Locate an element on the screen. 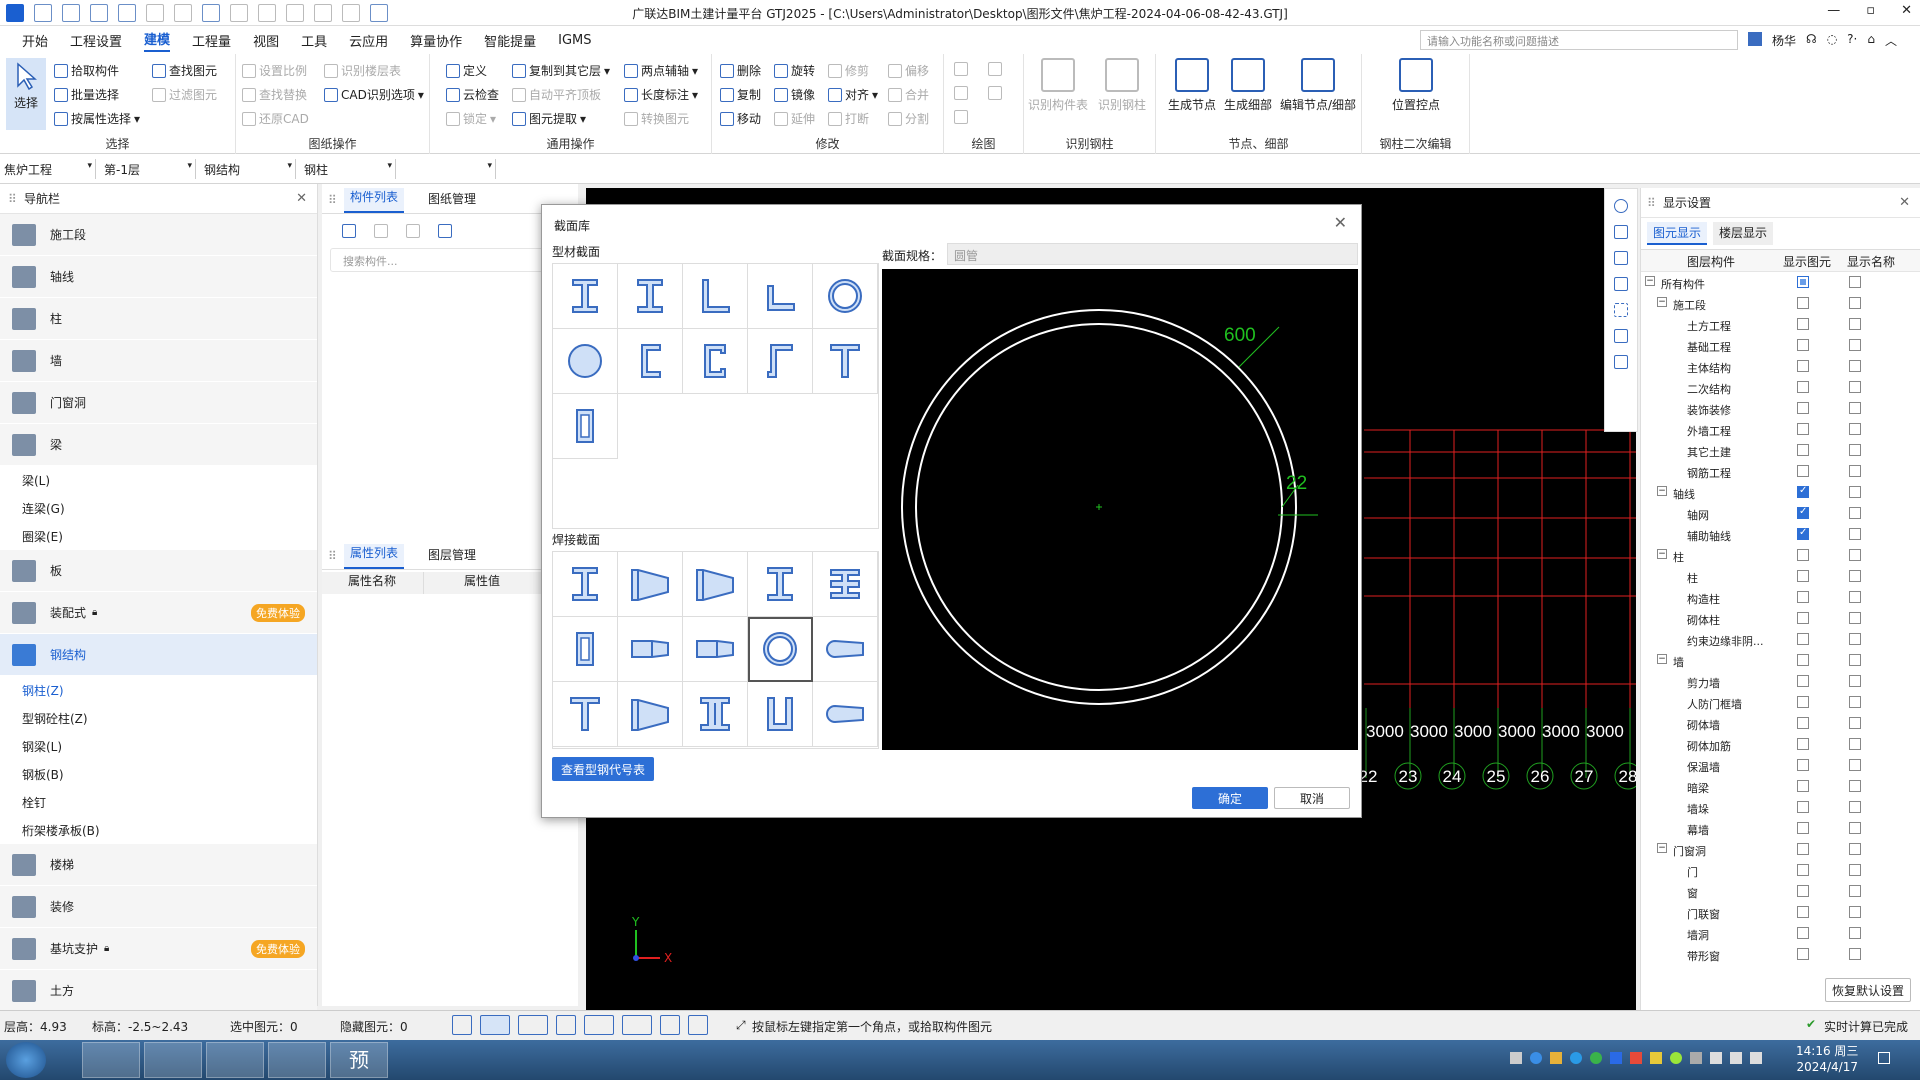 The width and height of the screenshot is (1920, 1080). ok-button: 确定 is located at coordinates (1230, 798).